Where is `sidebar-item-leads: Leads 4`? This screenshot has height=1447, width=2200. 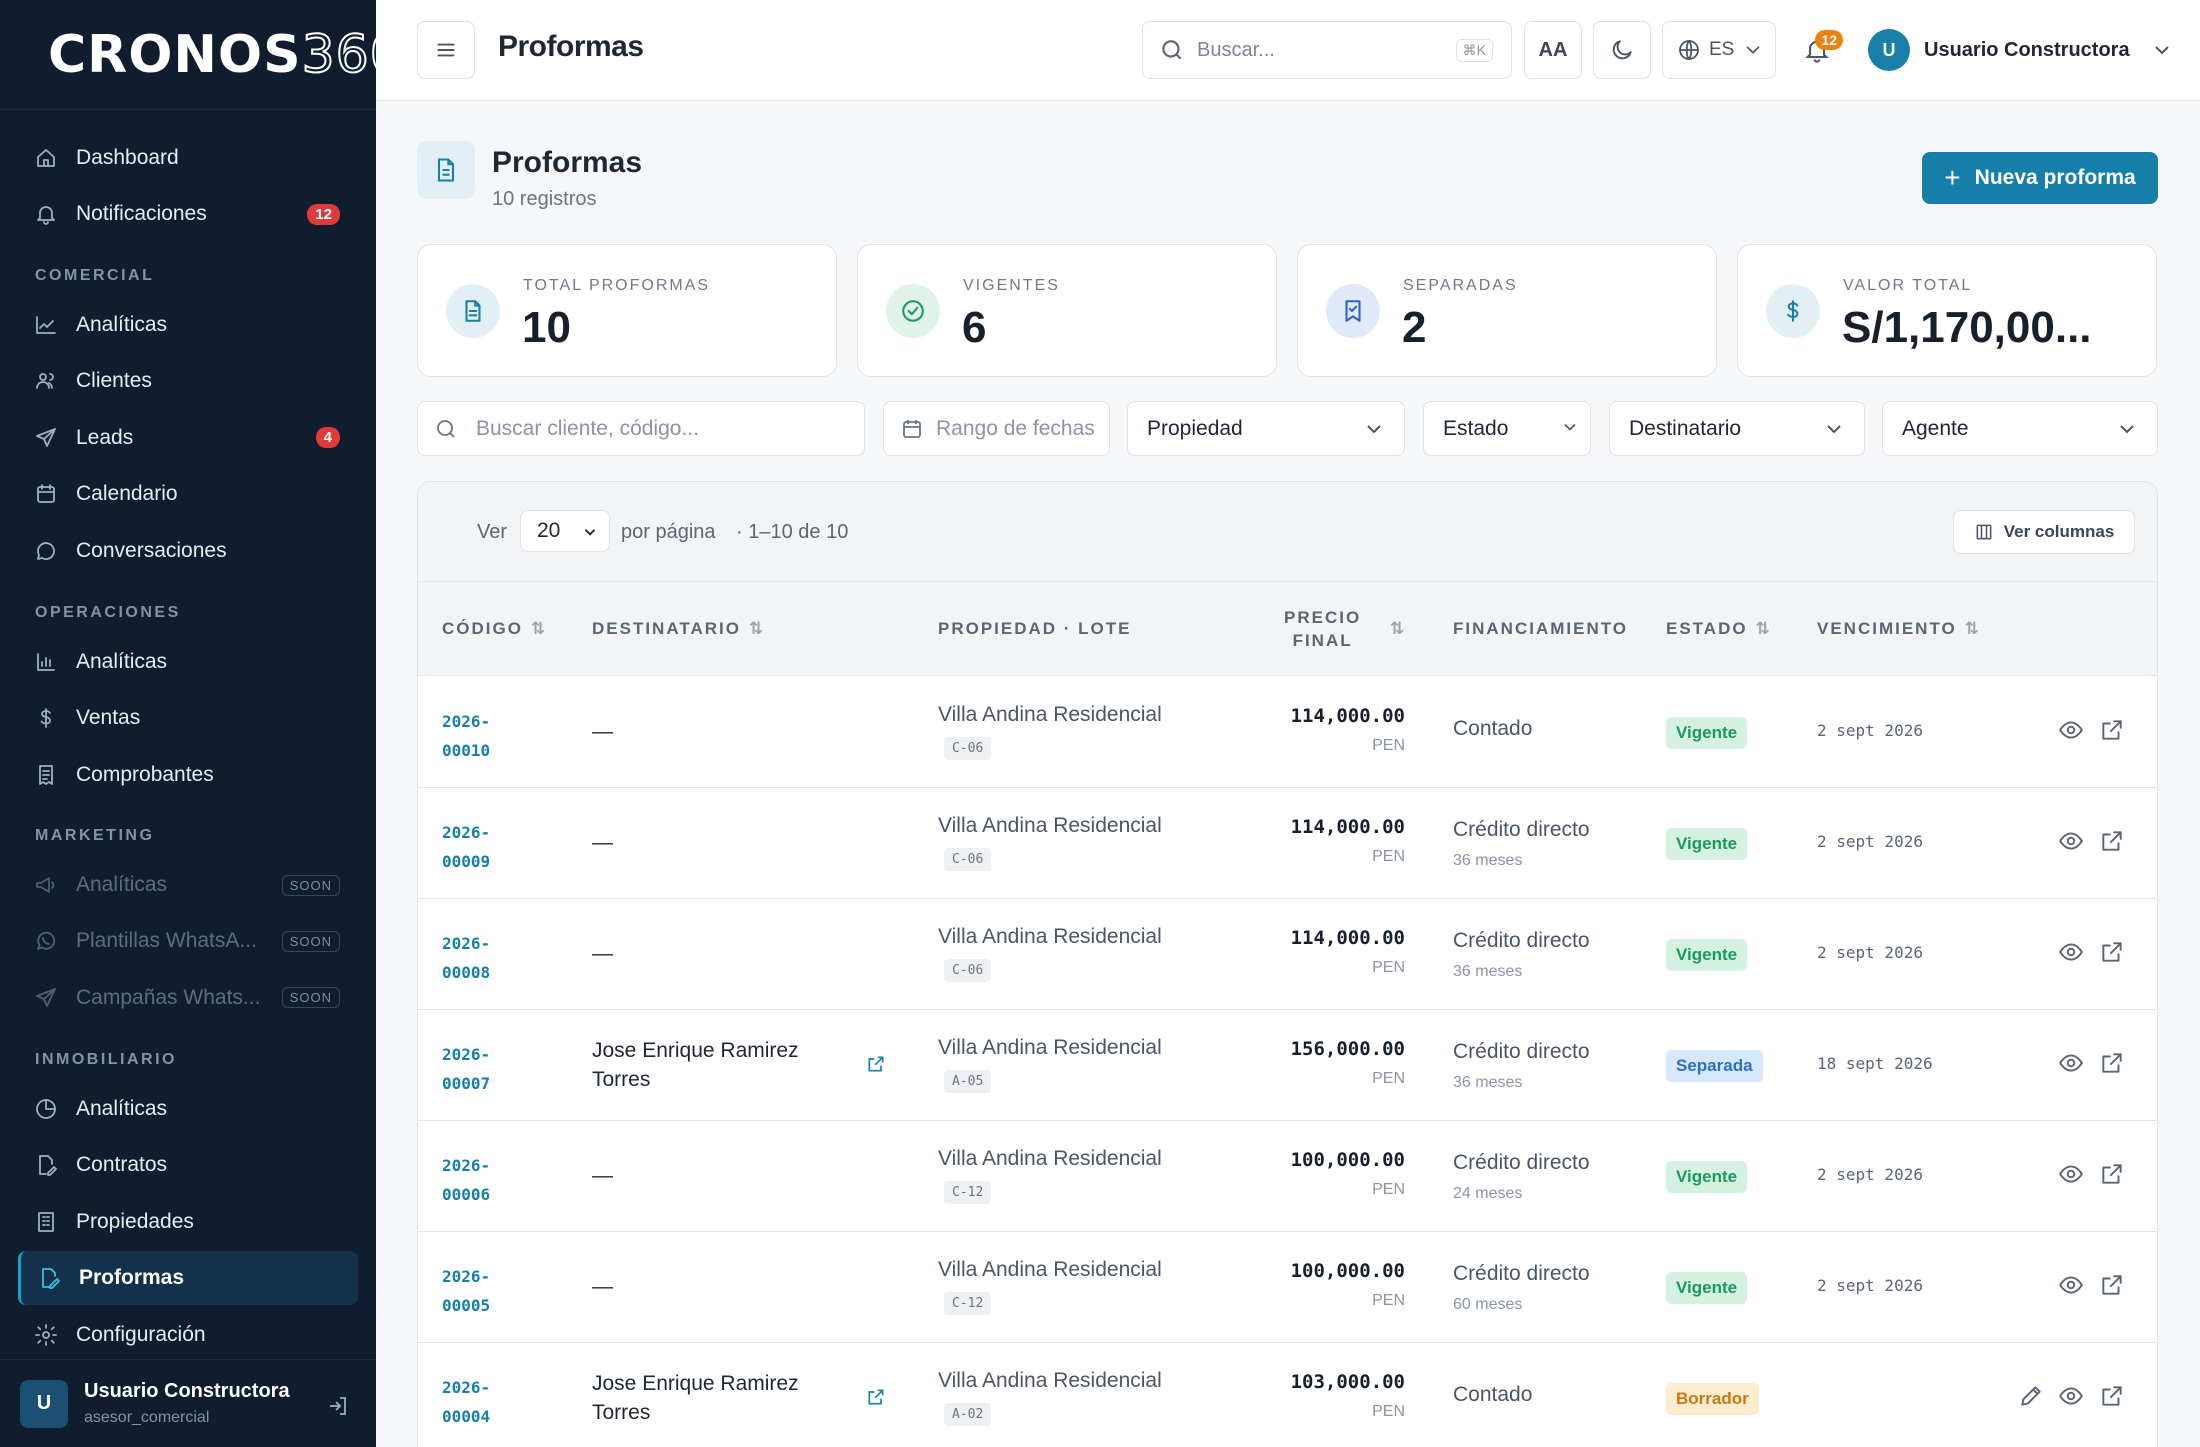
sidebar-item-leads: Leads 4 is located at coordinates (188, 438).